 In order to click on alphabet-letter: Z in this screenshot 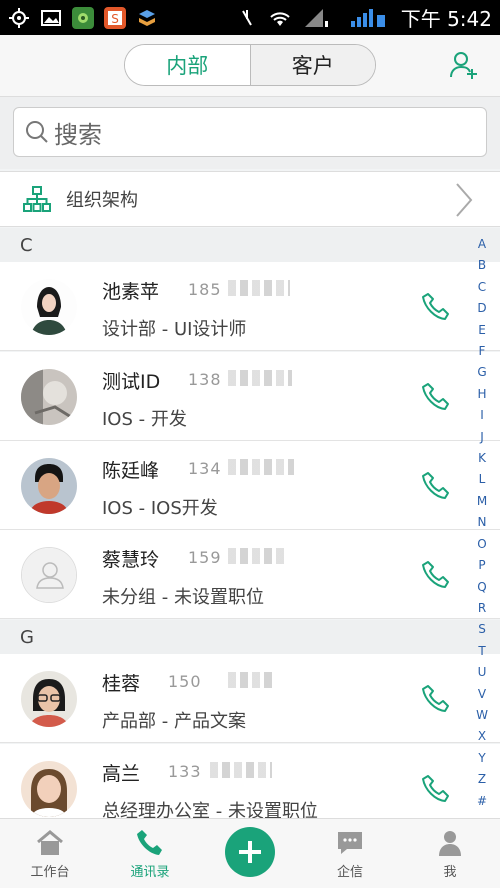, I will do `click(482, 779)`.